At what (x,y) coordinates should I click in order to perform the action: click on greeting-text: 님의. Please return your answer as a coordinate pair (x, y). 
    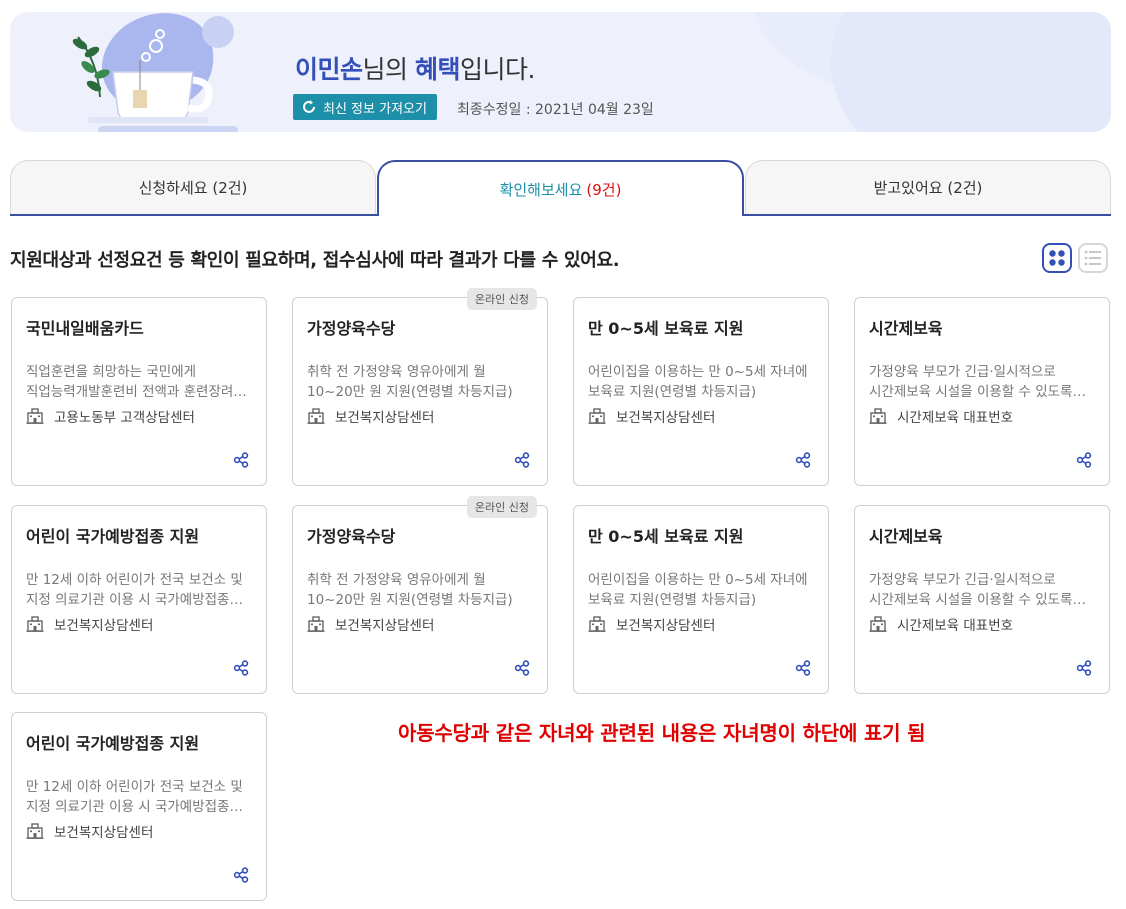
    Looking at the image, I should click on (388, 69).